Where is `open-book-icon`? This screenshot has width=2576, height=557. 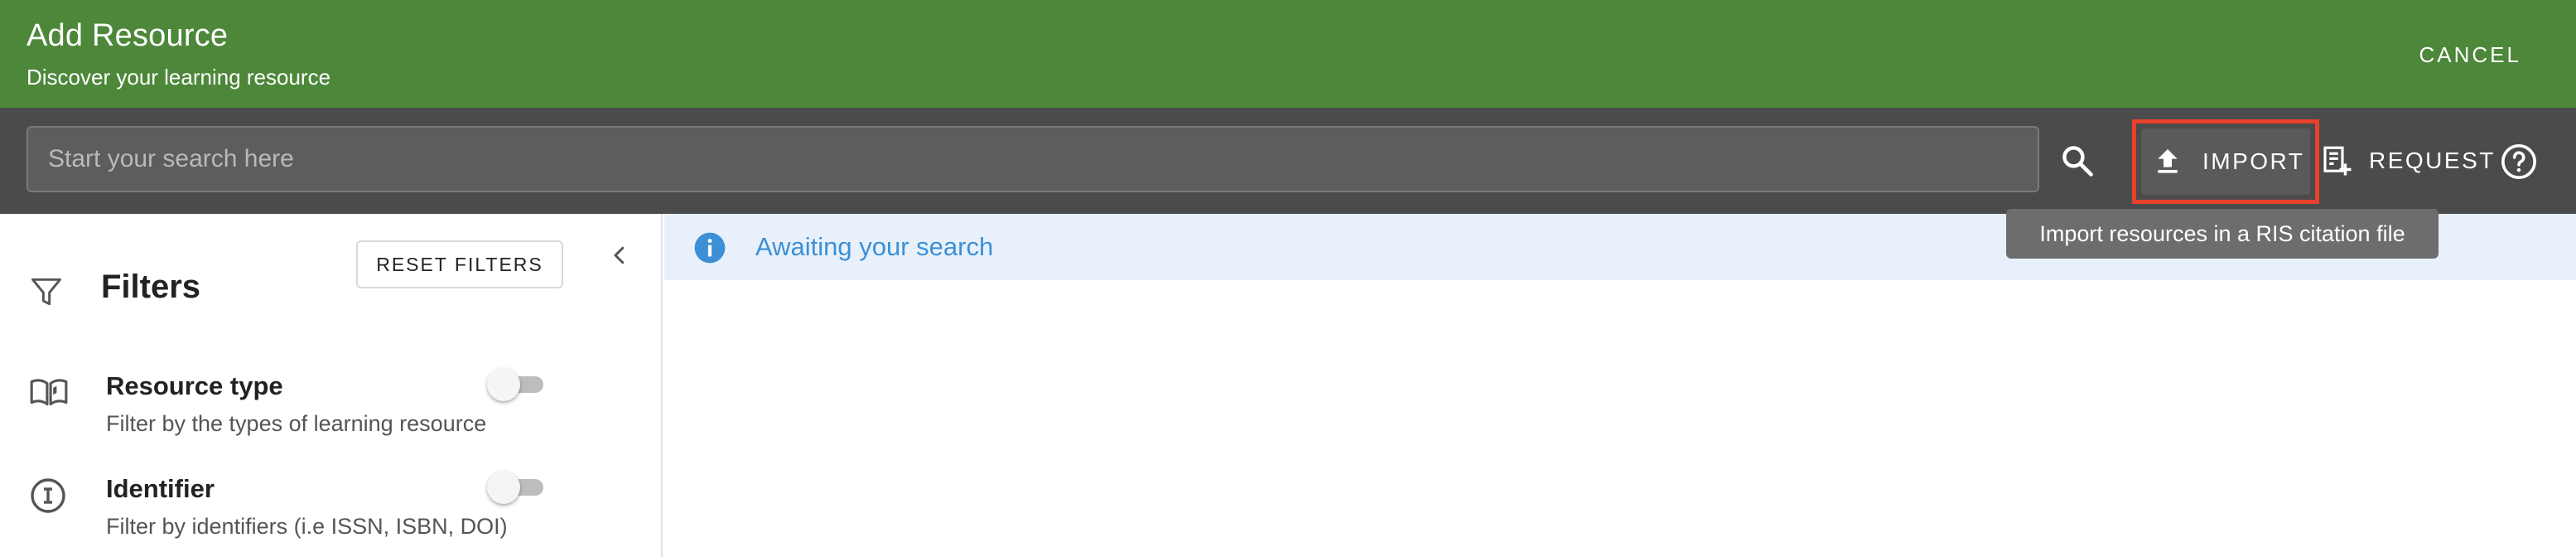 open-book-icon is located at coordinates (49, 392).